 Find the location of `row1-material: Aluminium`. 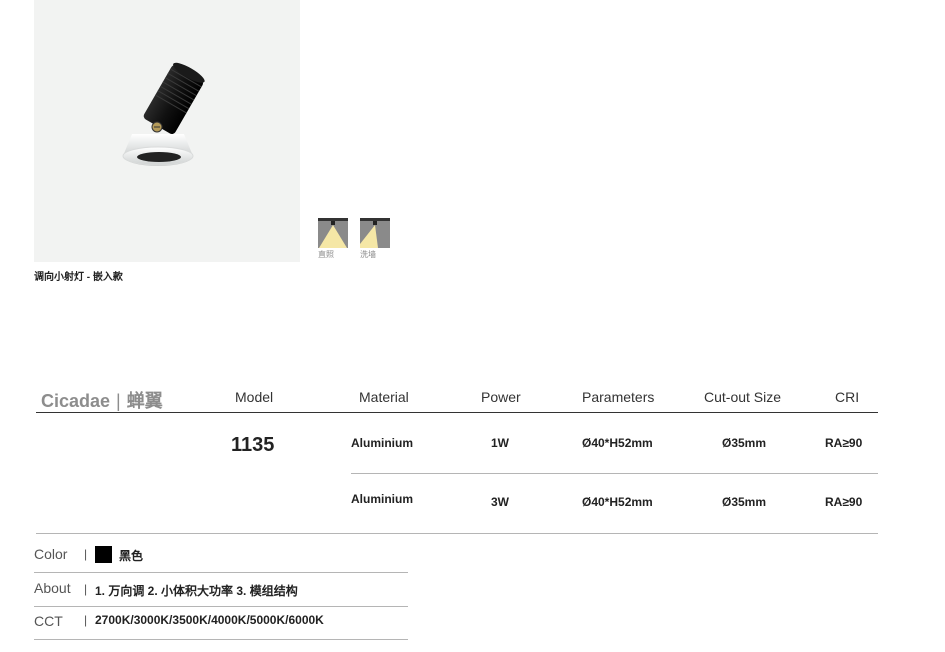

row1-material: Aluminium is located at coordinates (382, 443).